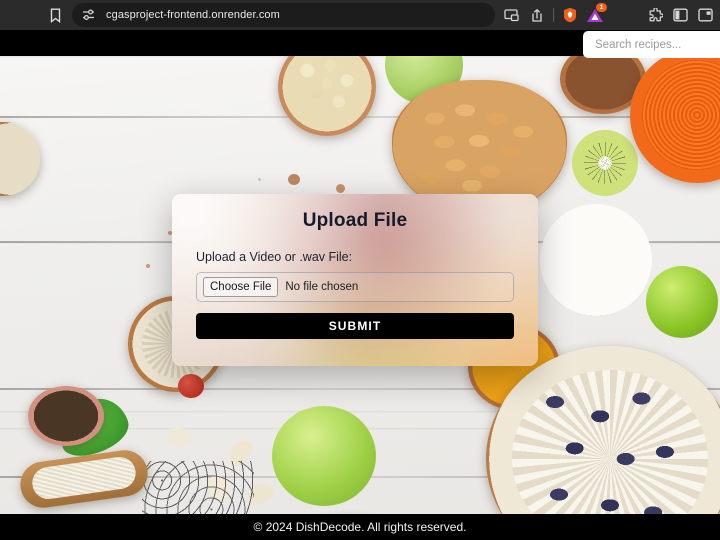  Describe the element at coordinates (601, 7) in the screenshot. I see `rewards-badge: 1` at that location.